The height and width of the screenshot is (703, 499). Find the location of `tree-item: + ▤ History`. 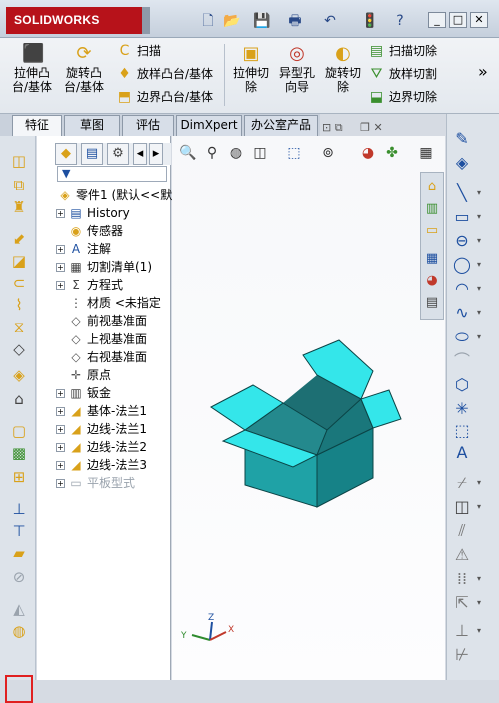

tree-item: + ▤ History is located at coordinates (93, 213).